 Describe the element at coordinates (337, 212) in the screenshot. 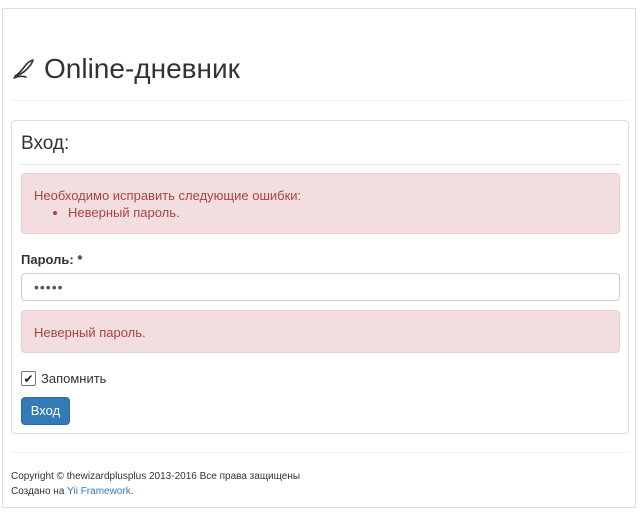

I see `error-summary-item: Неверный пароль.` at that location.